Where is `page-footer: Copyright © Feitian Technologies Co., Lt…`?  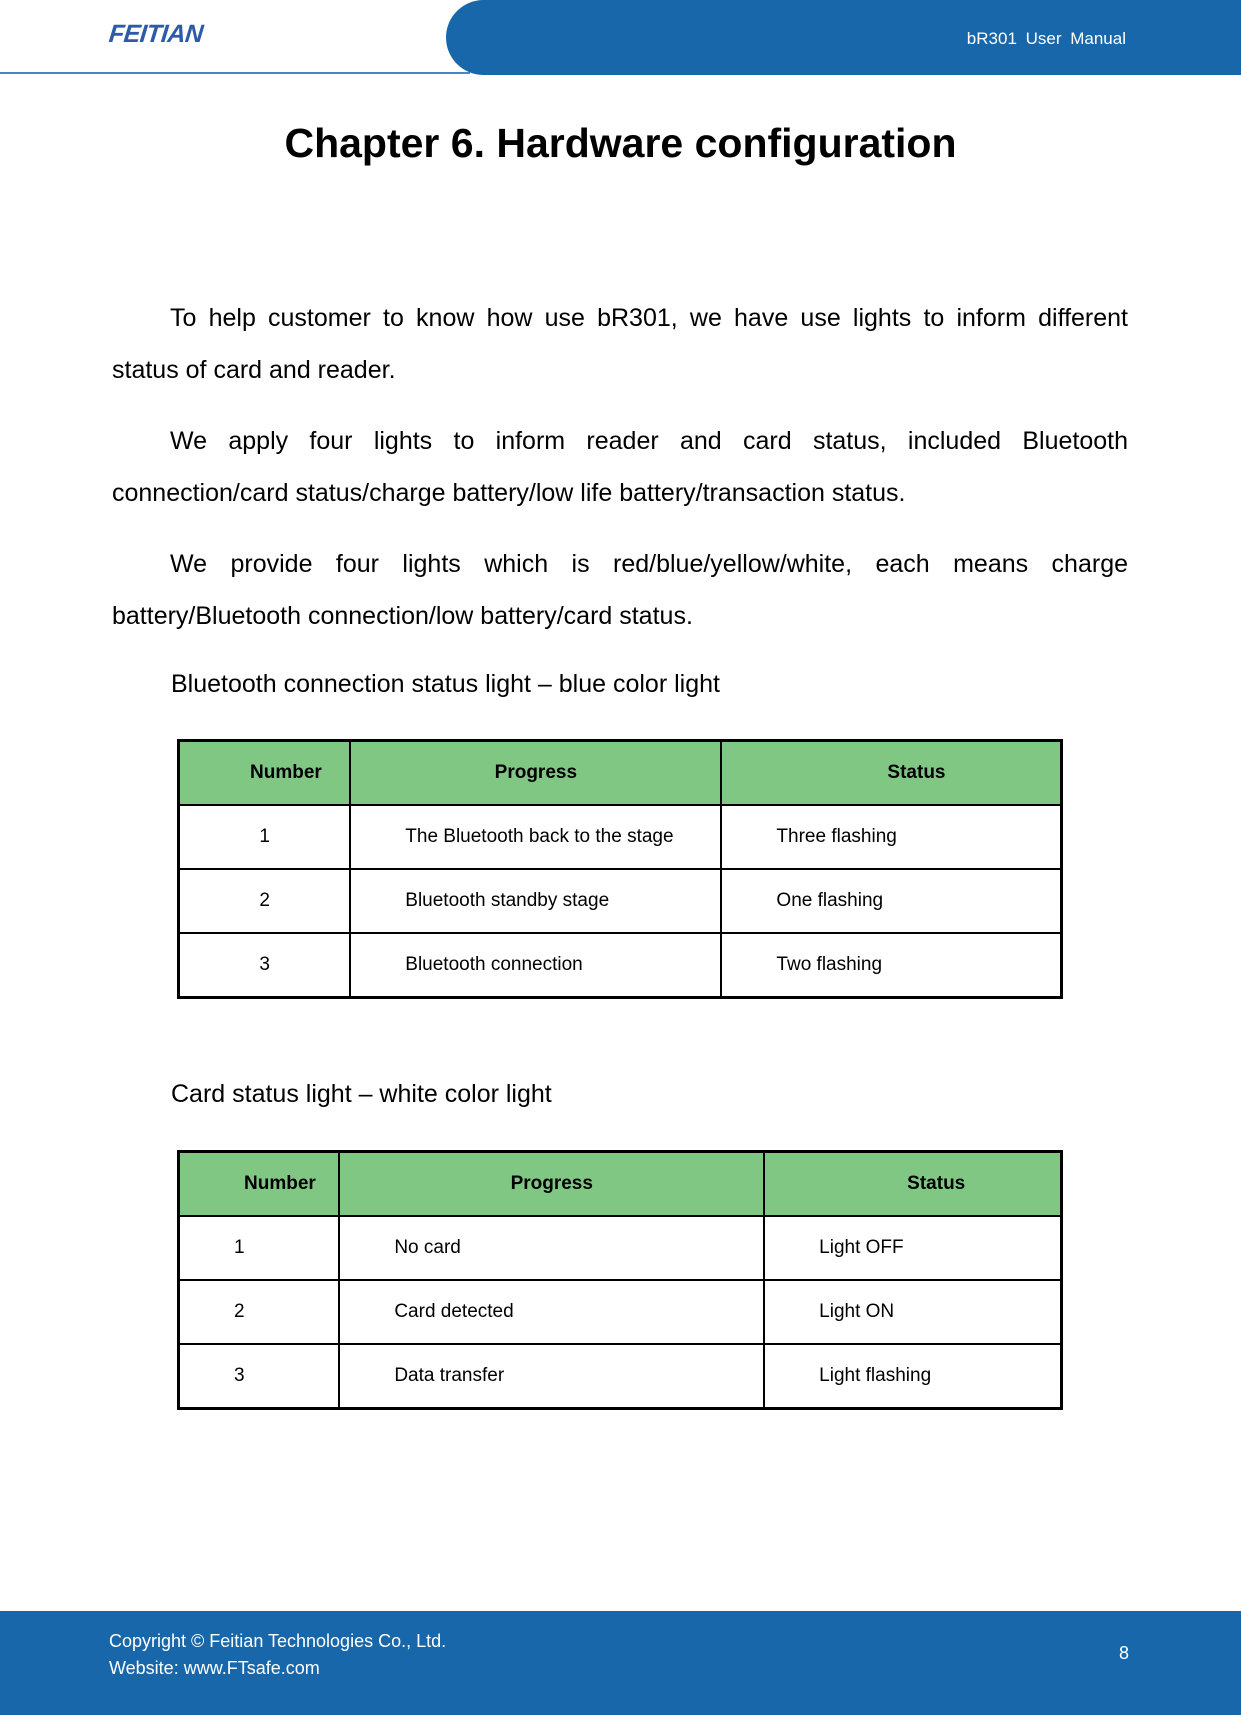
page-footer: Copyright © Feitian Technologies Co., Lt… is located at coordinates (620, 1663).